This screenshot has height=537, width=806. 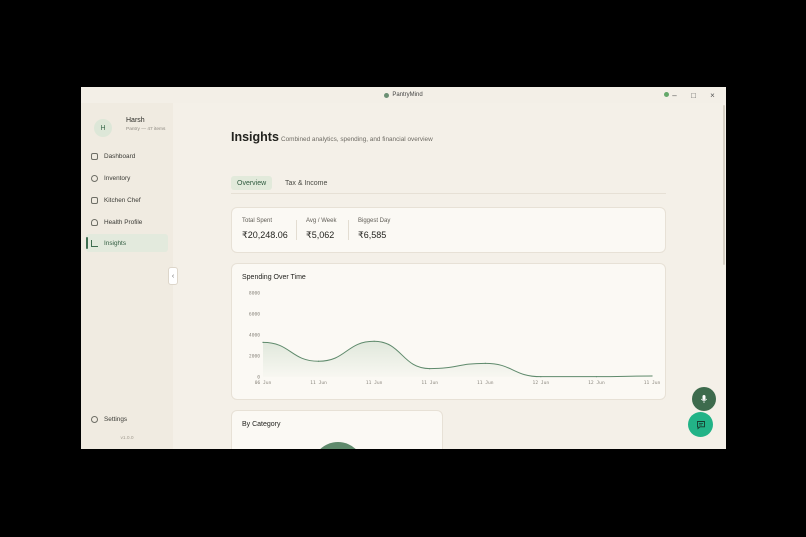 I want to click on sidebar-item-label: Inventory, so click(x=117, y=178).